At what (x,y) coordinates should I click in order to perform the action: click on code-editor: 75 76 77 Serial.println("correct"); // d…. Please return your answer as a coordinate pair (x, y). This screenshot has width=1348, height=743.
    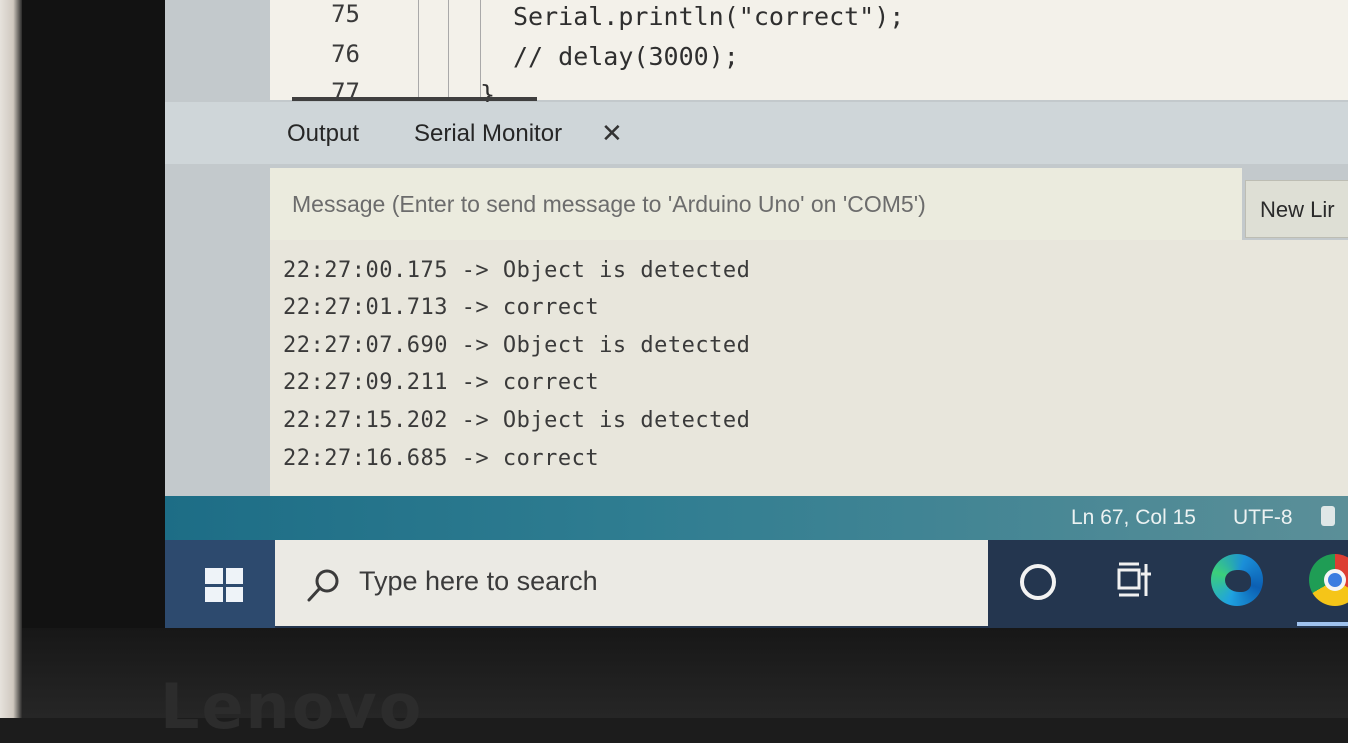
    Looking at the image, I should click on (809, 54).